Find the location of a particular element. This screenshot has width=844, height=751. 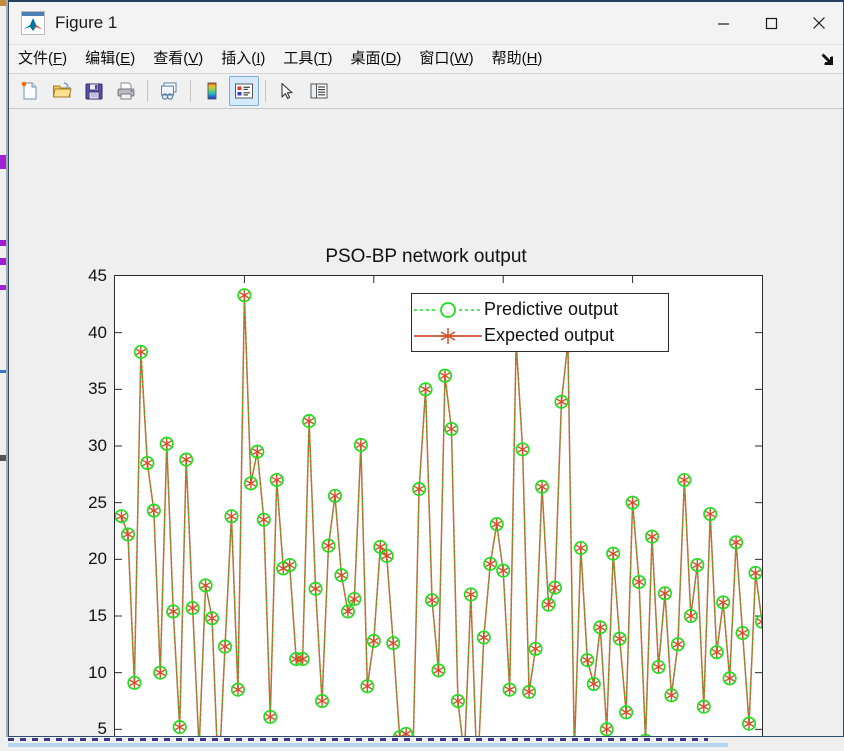

property-inspector-icon is located at coordinates (319, 91).